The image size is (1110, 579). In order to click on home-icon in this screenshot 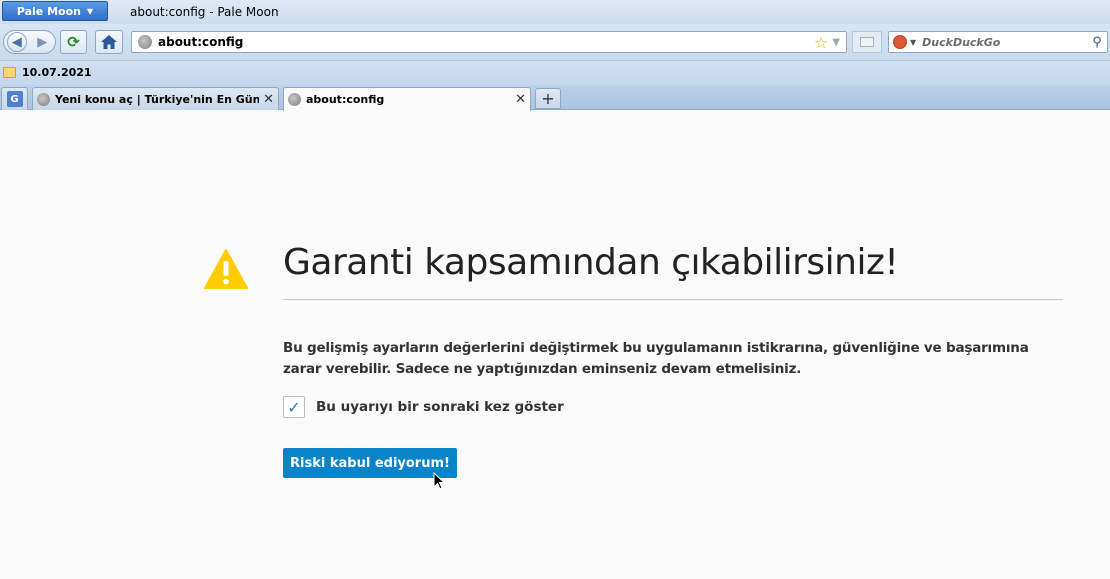, I will do `click(109, 42)`.